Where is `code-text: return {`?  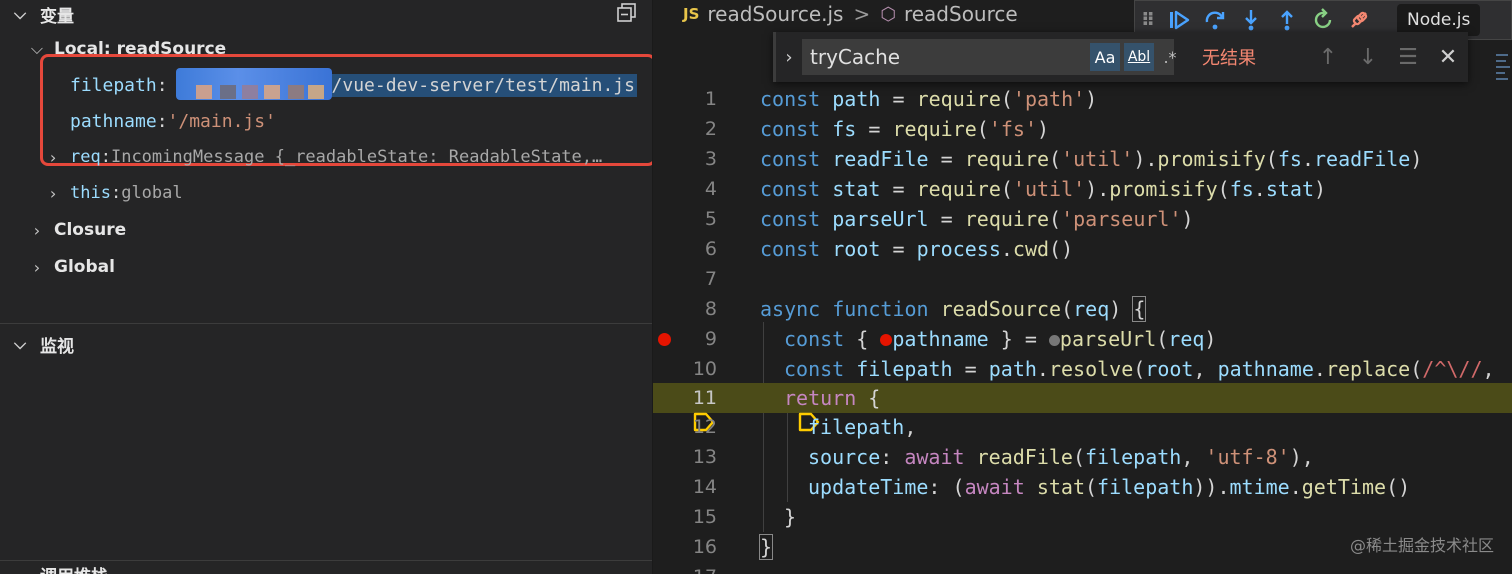 code-text: return { is located at coordinates (832, 398).